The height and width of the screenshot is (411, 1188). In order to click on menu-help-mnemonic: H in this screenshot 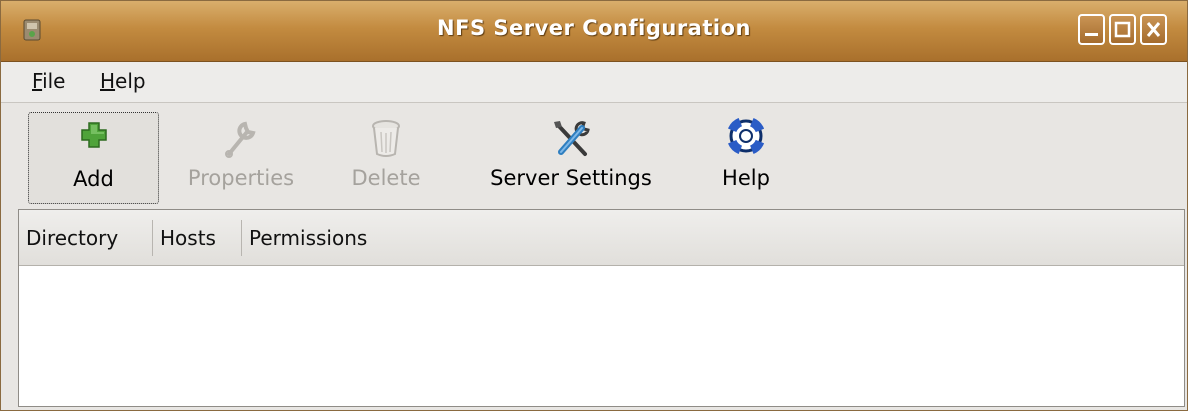, I will do `click(108, 81)`.